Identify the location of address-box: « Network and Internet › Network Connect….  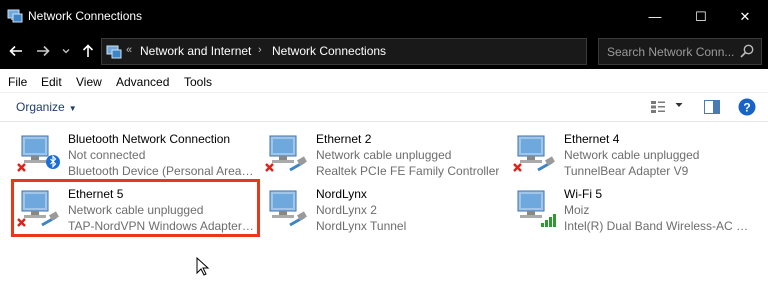
(389, 51).